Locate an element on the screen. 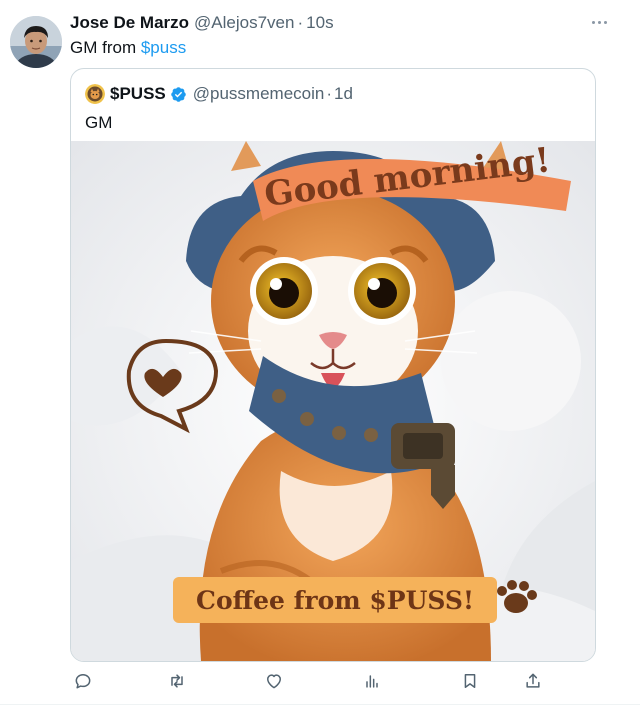 The image size is (640, 707). verified-badge-icon is located at coordinates (178, 94).